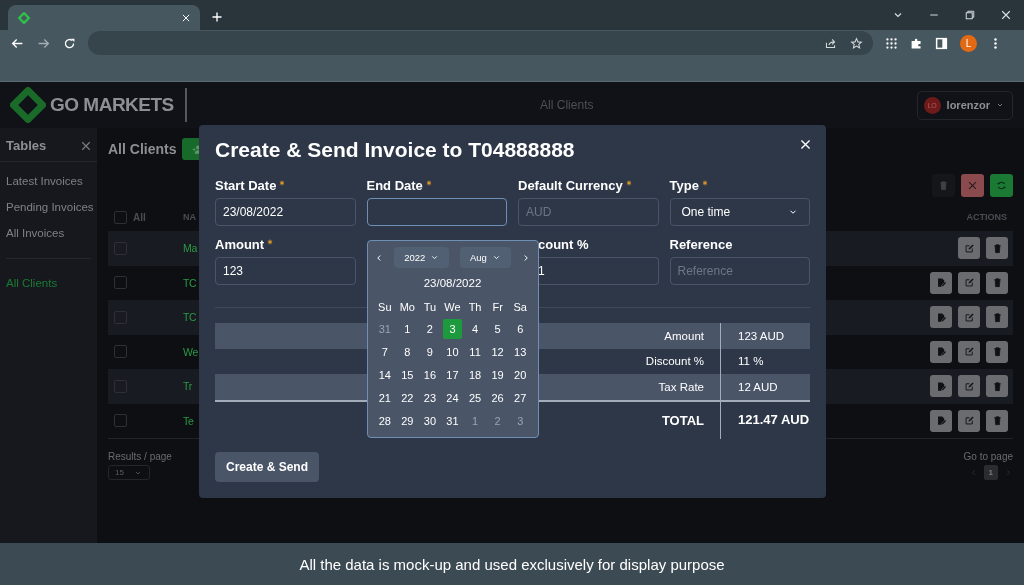 The width and height of the screenshot is (1024, 585). I want to click on create-send-button: Create & Send, so click(267, 466).